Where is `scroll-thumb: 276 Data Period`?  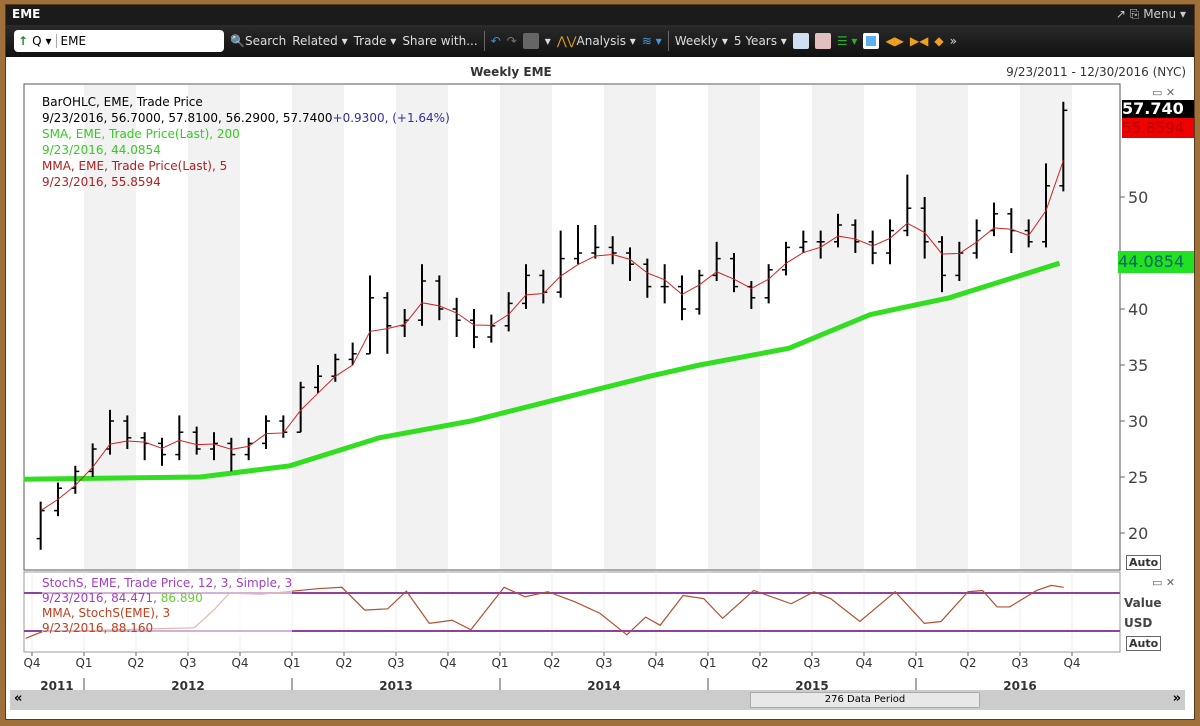 scroll-thumb: 276 Data Period is located at coordinates (865, 700).